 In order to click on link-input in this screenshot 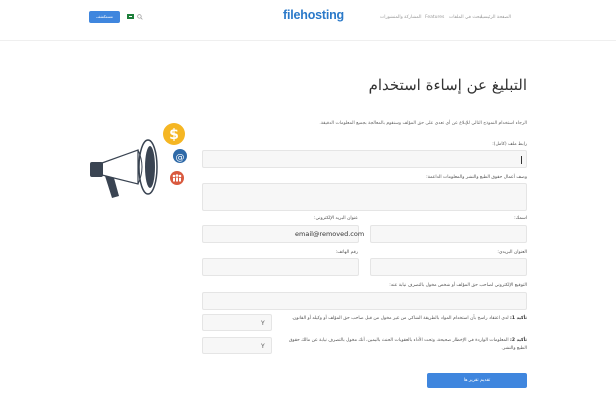, I will do `click(364, 159)`.